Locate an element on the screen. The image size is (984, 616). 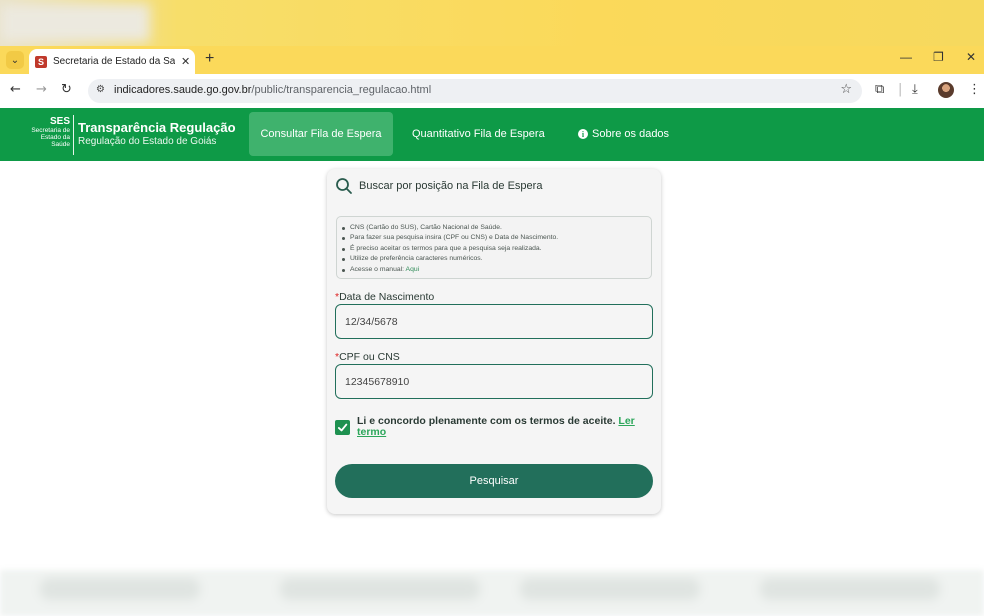
extensions-puzzle-icon: ⧉ is located at coordinates (879, 90).